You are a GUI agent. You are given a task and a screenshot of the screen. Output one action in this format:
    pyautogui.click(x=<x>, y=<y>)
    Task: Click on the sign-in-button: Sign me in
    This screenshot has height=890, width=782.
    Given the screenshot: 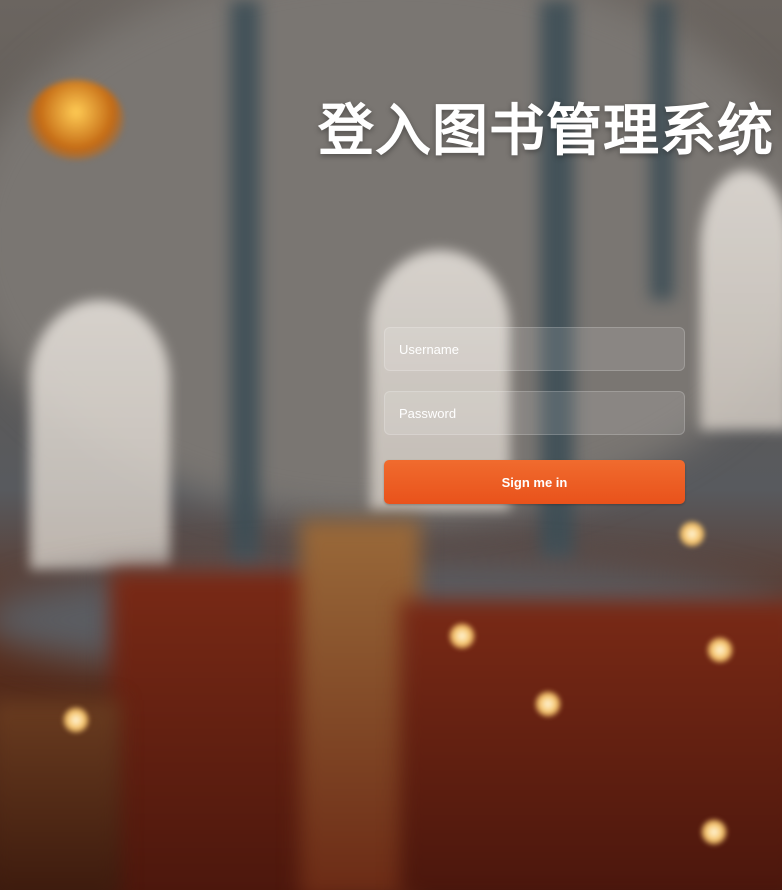 What is the action you would take?
    pyautogui.click(x=534, y=482)
    